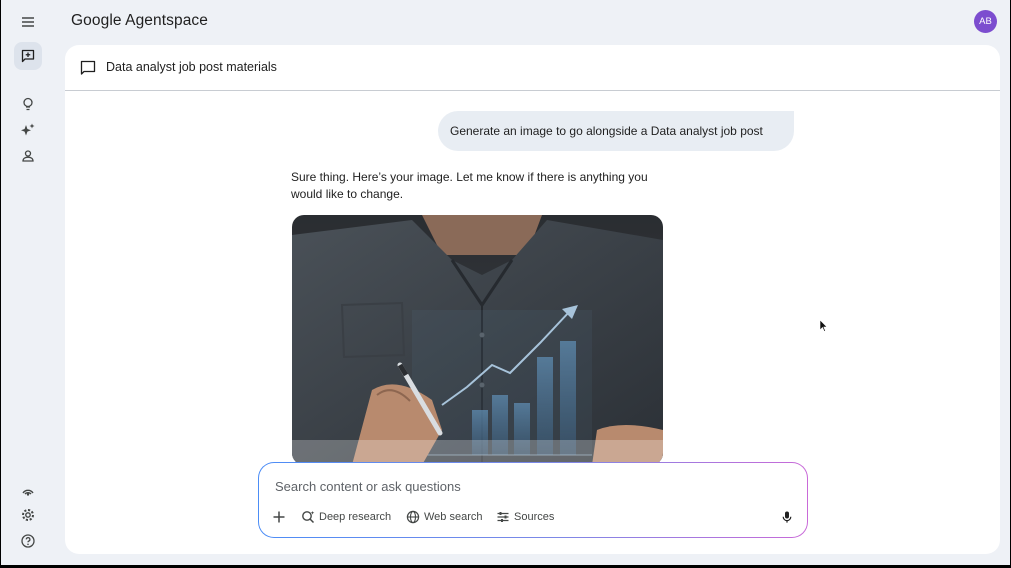 Image resolution: width=1011 pixels, height=568 pixels. What do you see at coordinates (88, 67) in the screenshot?
I see `chat-icon` at bounding box center [88, 67].